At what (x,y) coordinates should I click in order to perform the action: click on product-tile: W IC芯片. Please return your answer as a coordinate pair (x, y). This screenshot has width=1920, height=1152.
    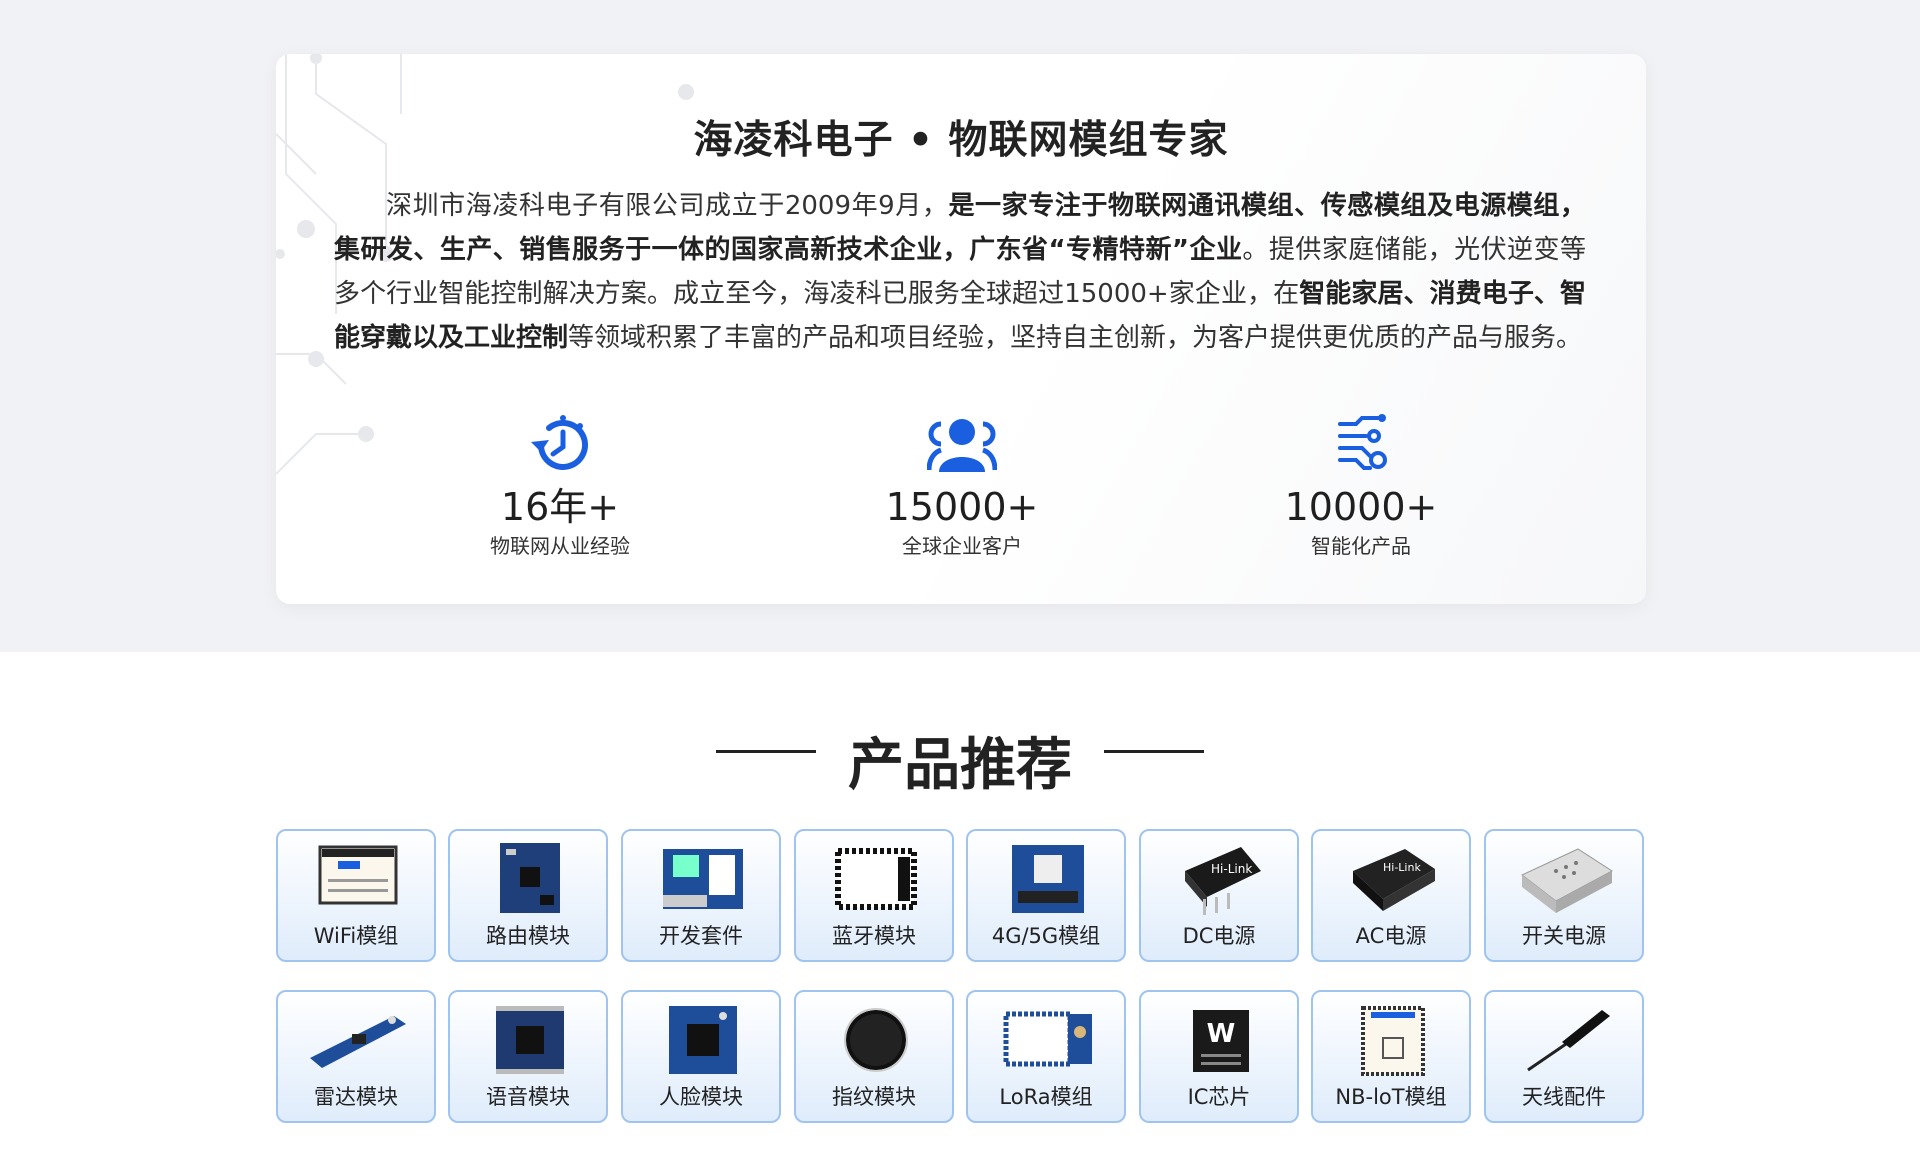
    Looking at the image, I should click on (1219, 1056).